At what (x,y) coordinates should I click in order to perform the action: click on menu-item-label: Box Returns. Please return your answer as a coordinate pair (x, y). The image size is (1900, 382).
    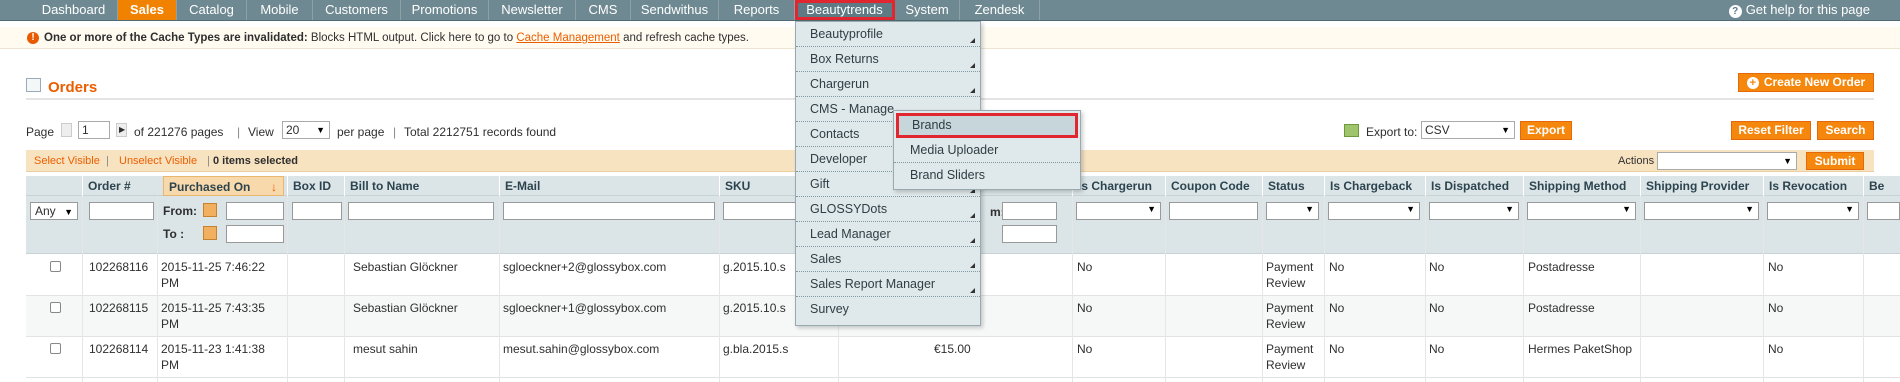
    Looking at the image, I should click on (844, 59).